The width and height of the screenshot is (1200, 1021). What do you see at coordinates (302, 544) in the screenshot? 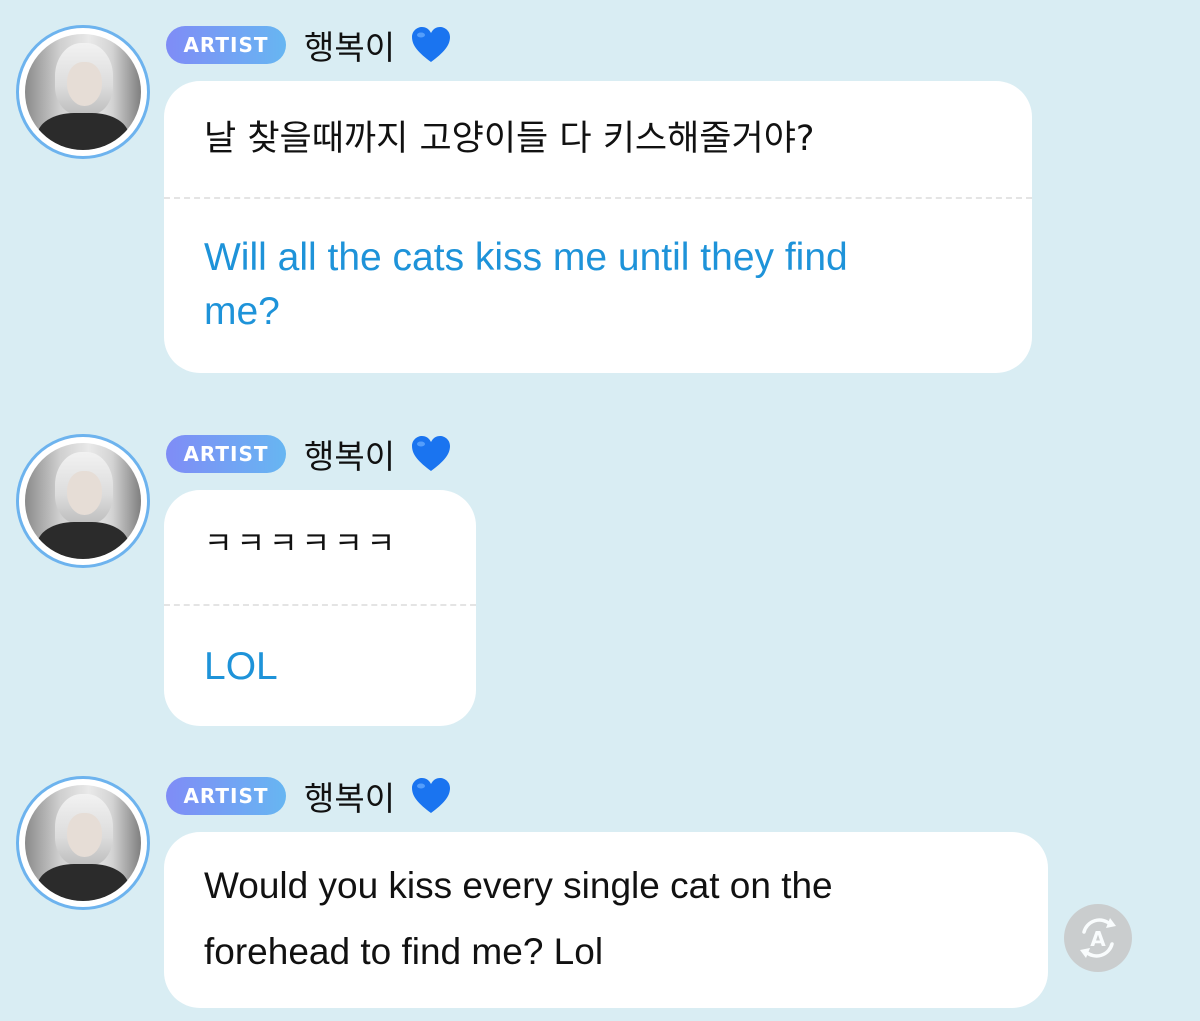
I see `message-text: ㅋㅋㅋㅋㅋㅋ` at bounding box center [302, 544].